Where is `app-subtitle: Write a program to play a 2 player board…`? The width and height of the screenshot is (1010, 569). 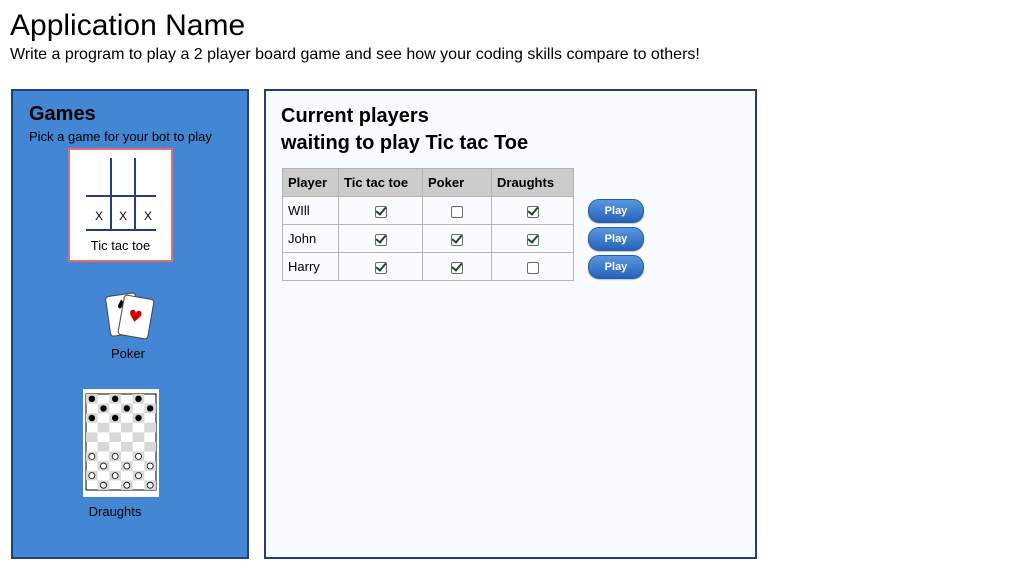 app-subtitle: Write a program to play a 2 player board… is located at coordinates (355, 54).